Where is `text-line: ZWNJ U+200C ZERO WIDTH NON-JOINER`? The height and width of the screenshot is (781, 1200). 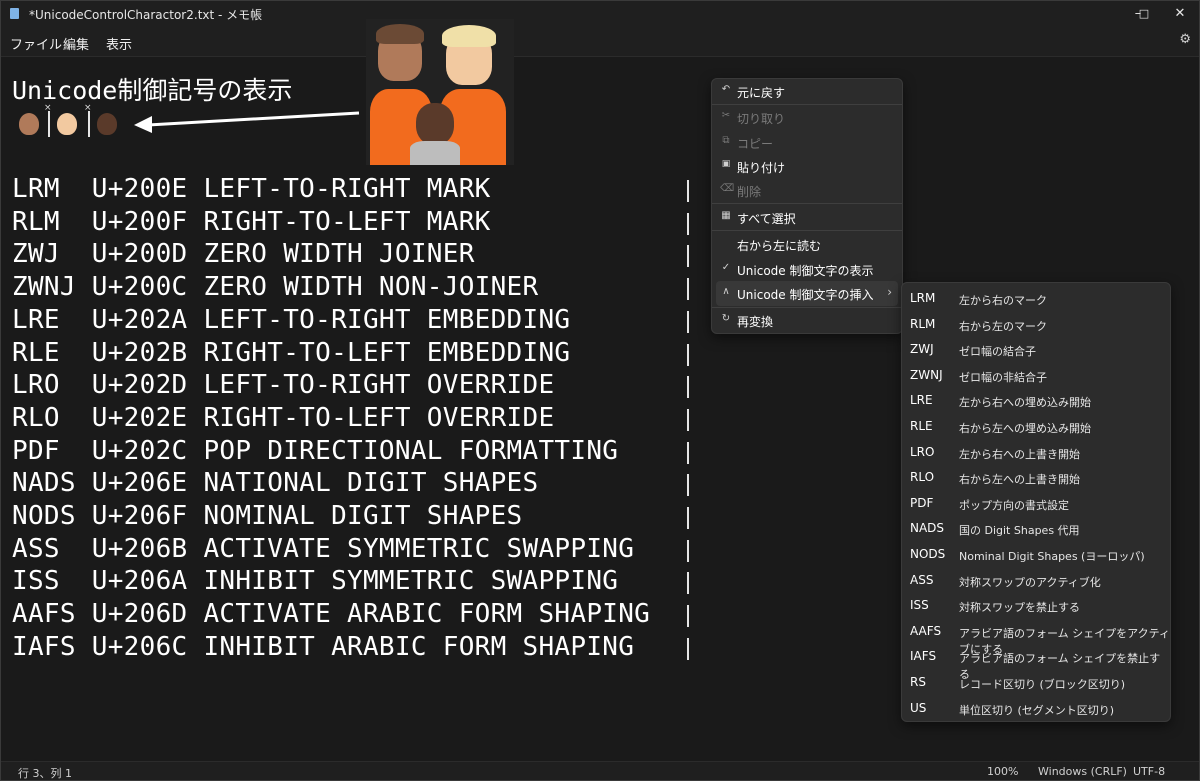
text-line: ZWNJ U+200C ZERO WIDTH NON-JOINER is located at coordinates (275, 287).